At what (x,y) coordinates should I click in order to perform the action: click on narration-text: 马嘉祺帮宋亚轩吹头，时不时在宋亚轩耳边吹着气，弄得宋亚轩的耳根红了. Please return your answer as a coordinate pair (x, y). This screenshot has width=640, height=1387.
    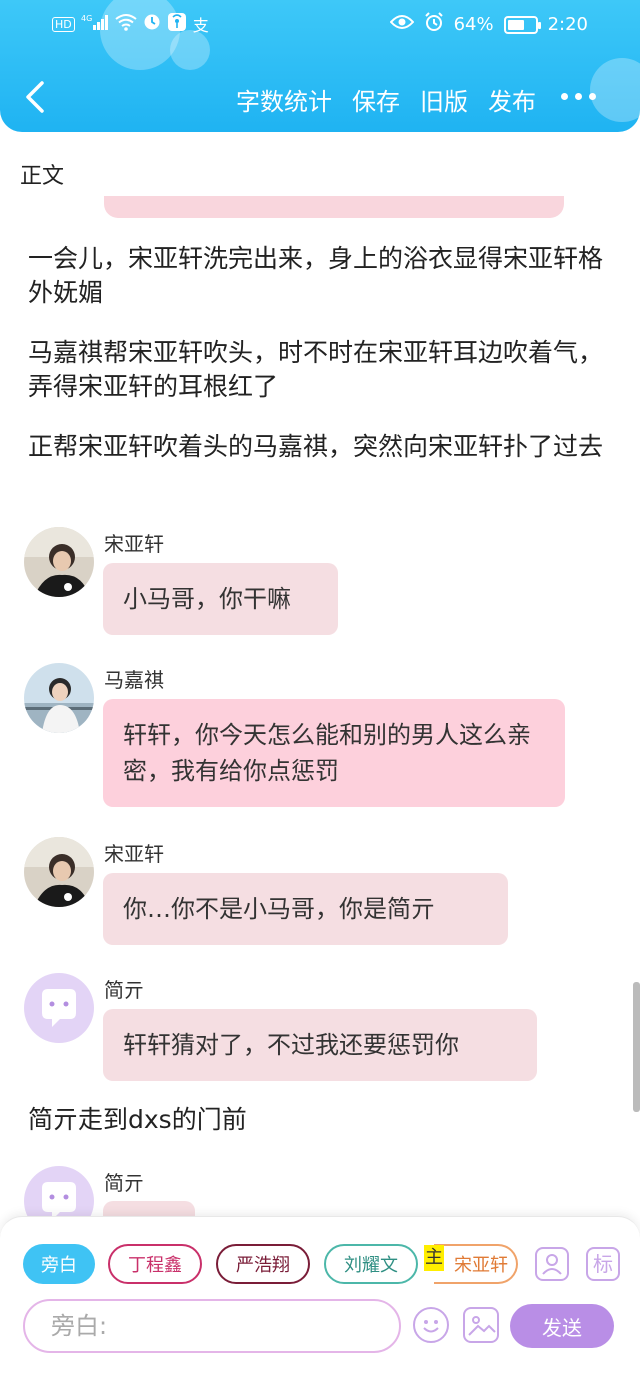
    Looking at the image, I should click on (320, 370).